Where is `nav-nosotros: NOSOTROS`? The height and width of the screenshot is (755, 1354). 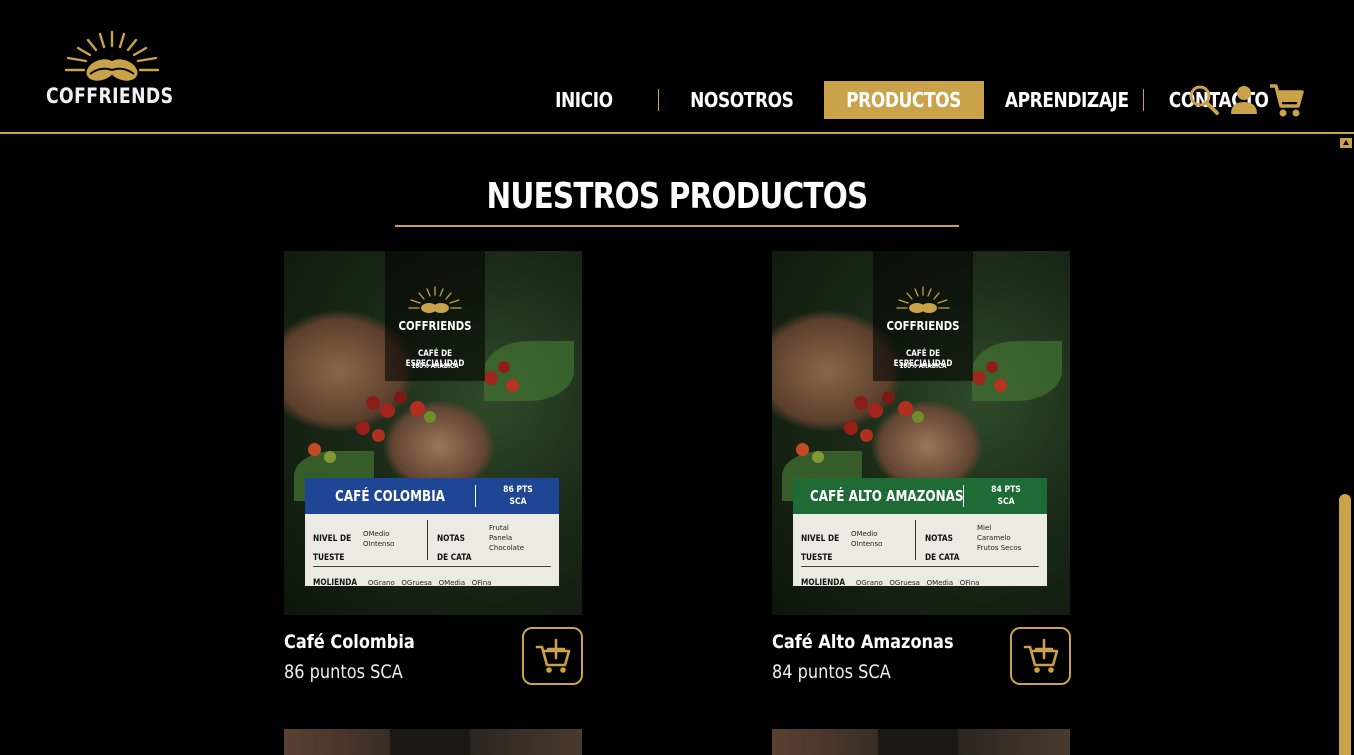 nav-nosotros: NOSOTROS is located at coordinates (741, 100).